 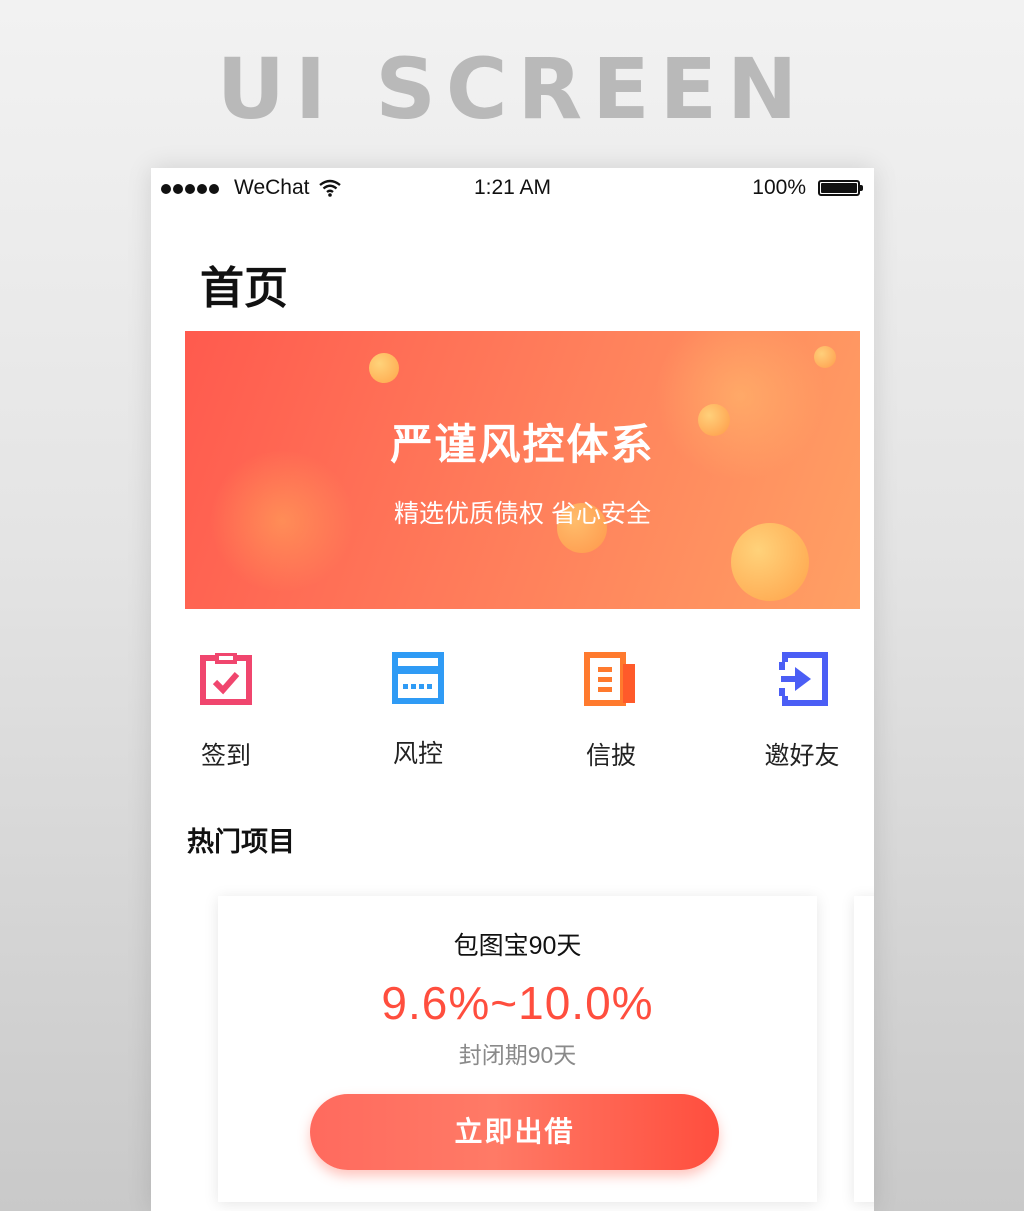 What do you see at coordinates (522, 444) in the screenshot?
I see `banner-title: 严谨风控体系` at bounding box center [522, 444].